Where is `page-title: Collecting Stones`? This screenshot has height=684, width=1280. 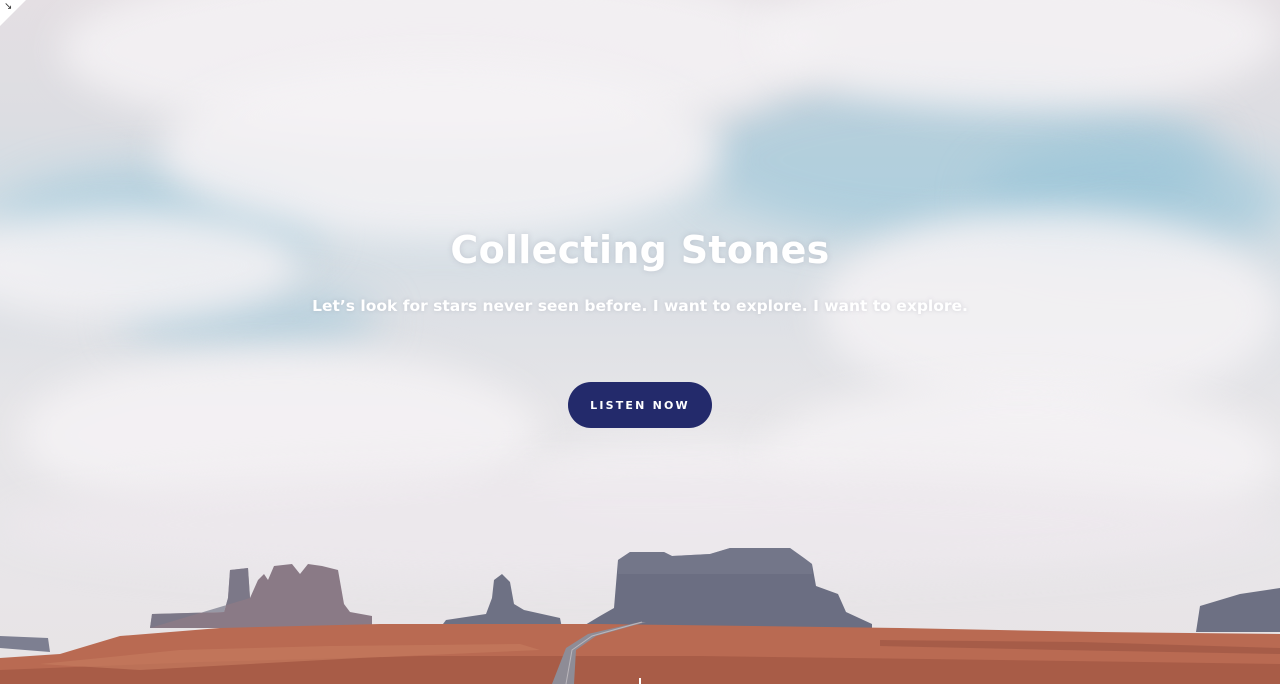
page-title: Collecting Stones is located at coordinates (640, 250).